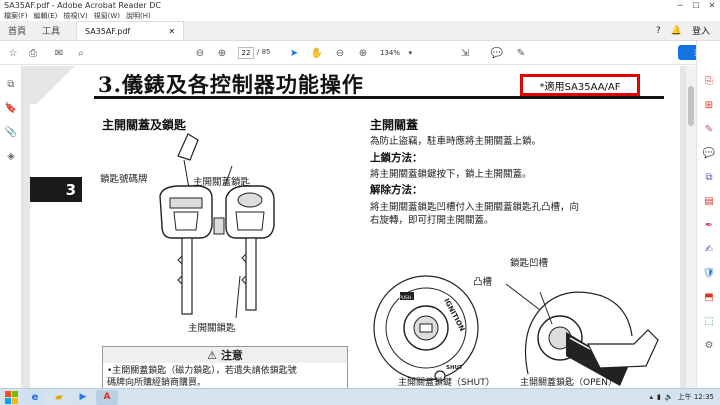 This screenshot has height=405, width=720. What do you see at coordinates (222, 53) in the screenshot?
I see `next-page-icon: ⊕` at bounding box center [222, 53].